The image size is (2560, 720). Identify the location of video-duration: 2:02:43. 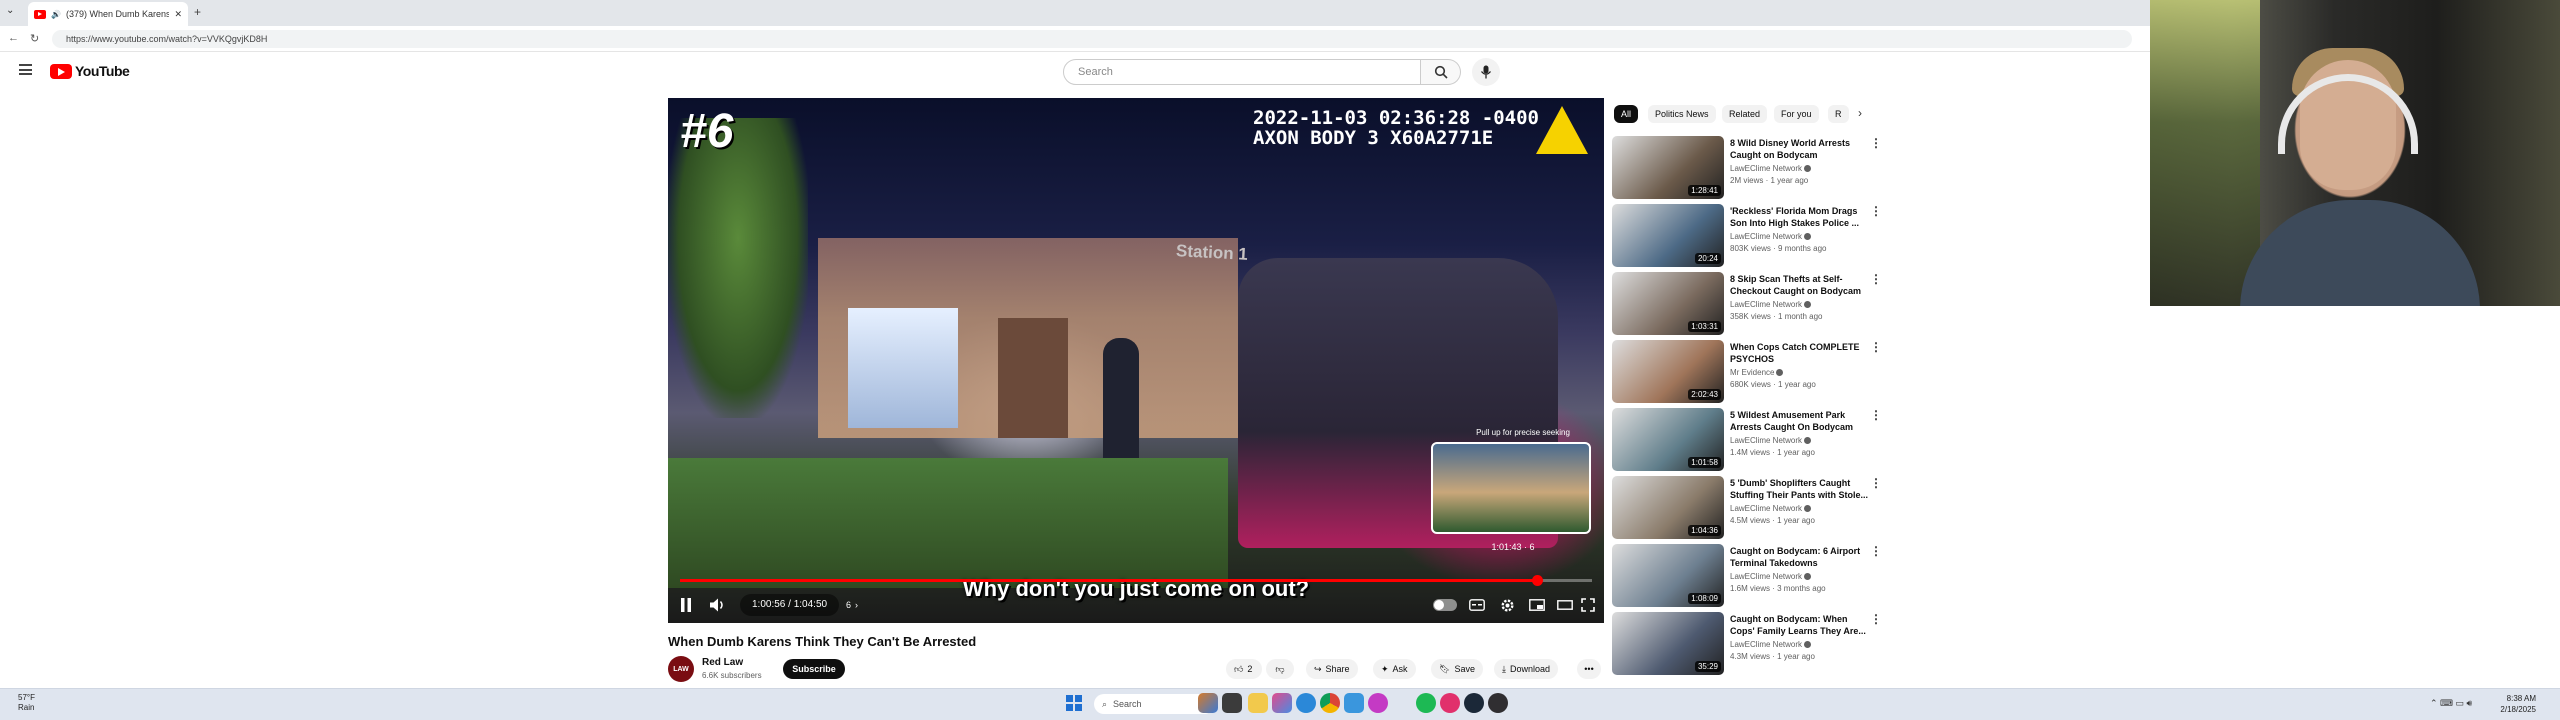
(1704, 394).